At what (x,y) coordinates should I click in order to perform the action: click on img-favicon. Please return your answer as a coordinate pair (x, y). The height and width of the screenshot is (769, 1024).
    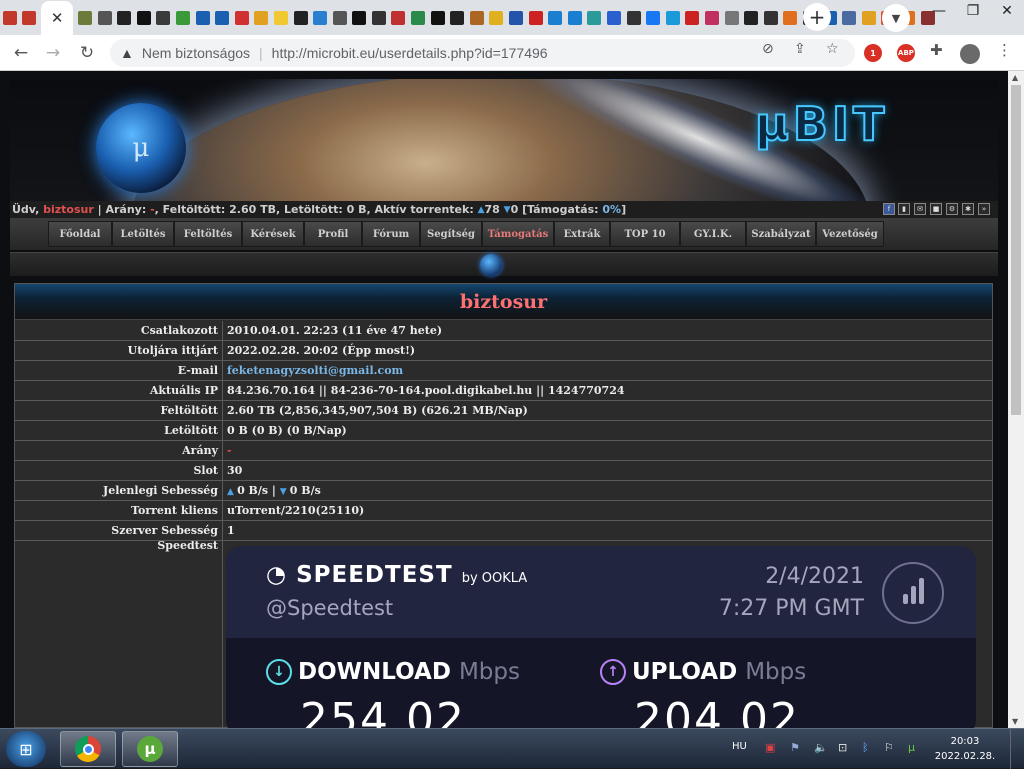
    Looking at the image, I should click on (476, 17).